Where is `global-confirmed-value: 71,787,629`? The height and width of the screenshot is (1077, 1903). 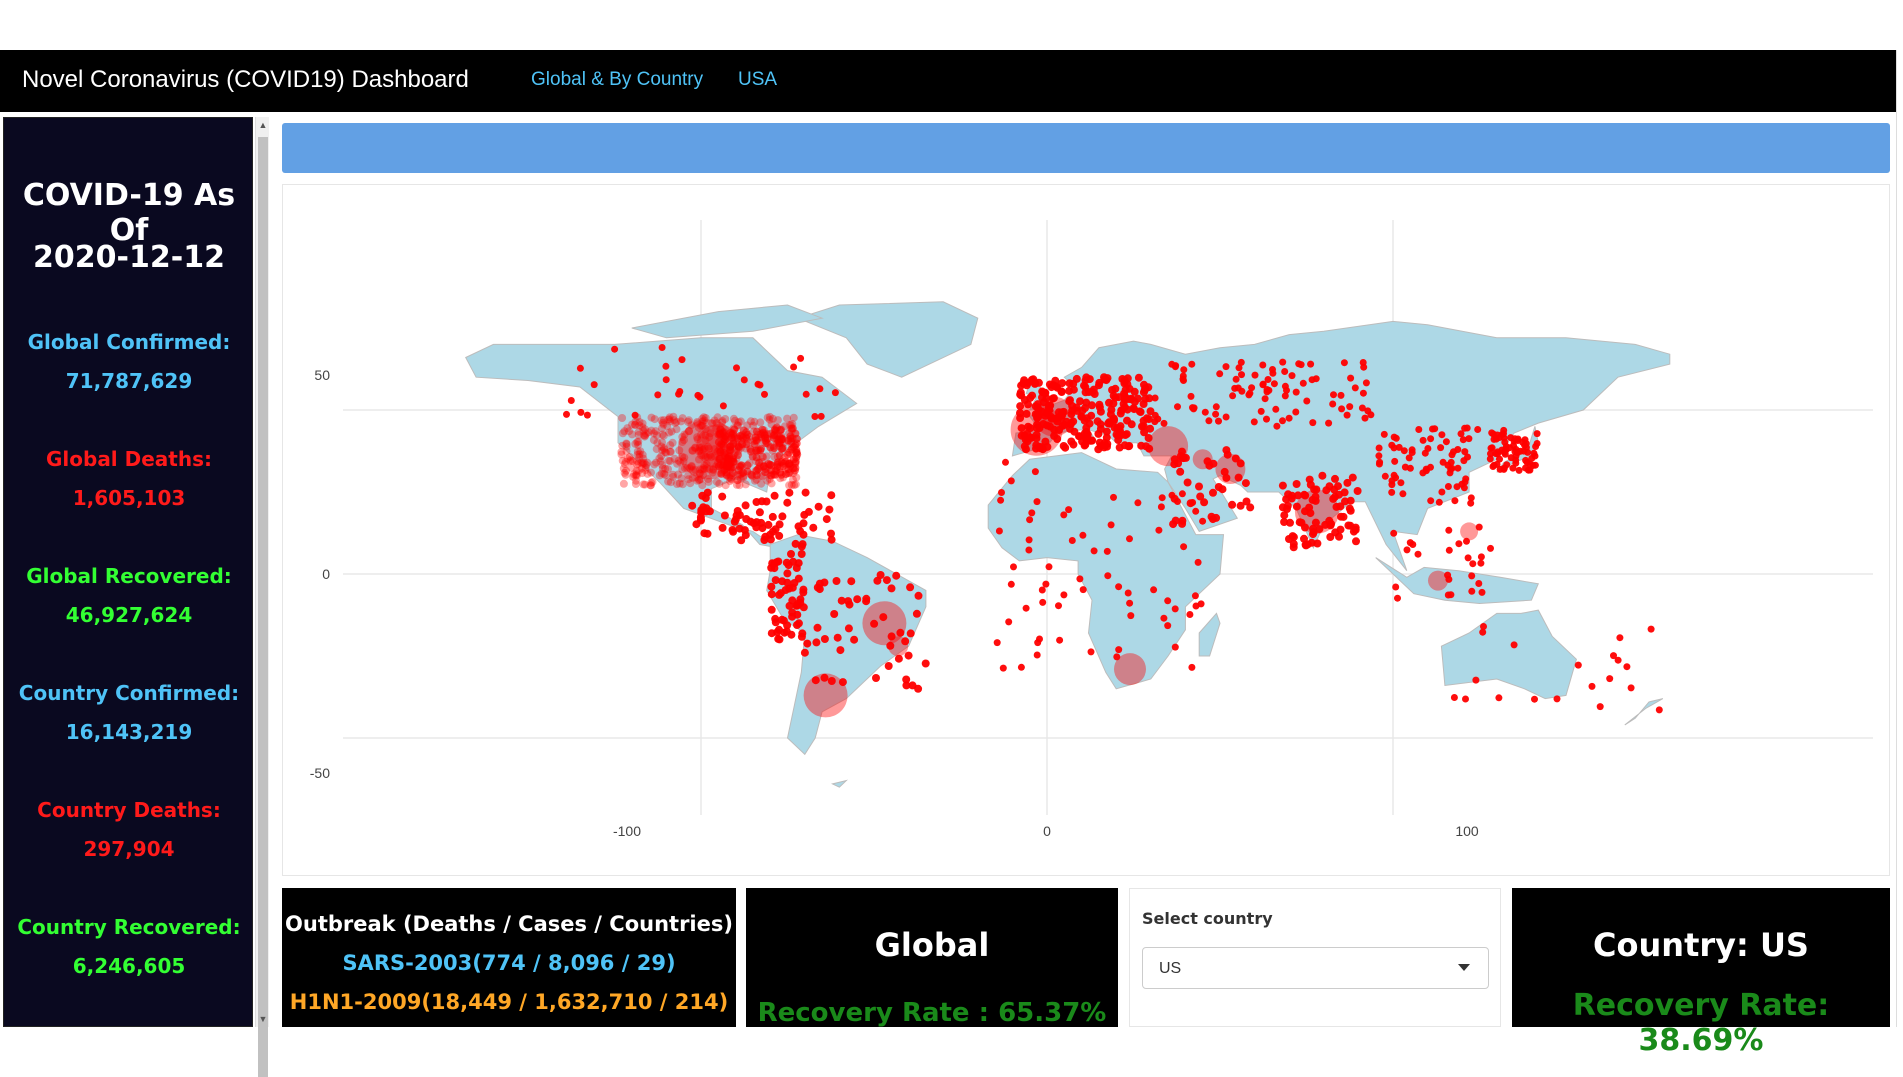 global-confirmed-value: 71,787,629 is located at coordinates (129, 381).